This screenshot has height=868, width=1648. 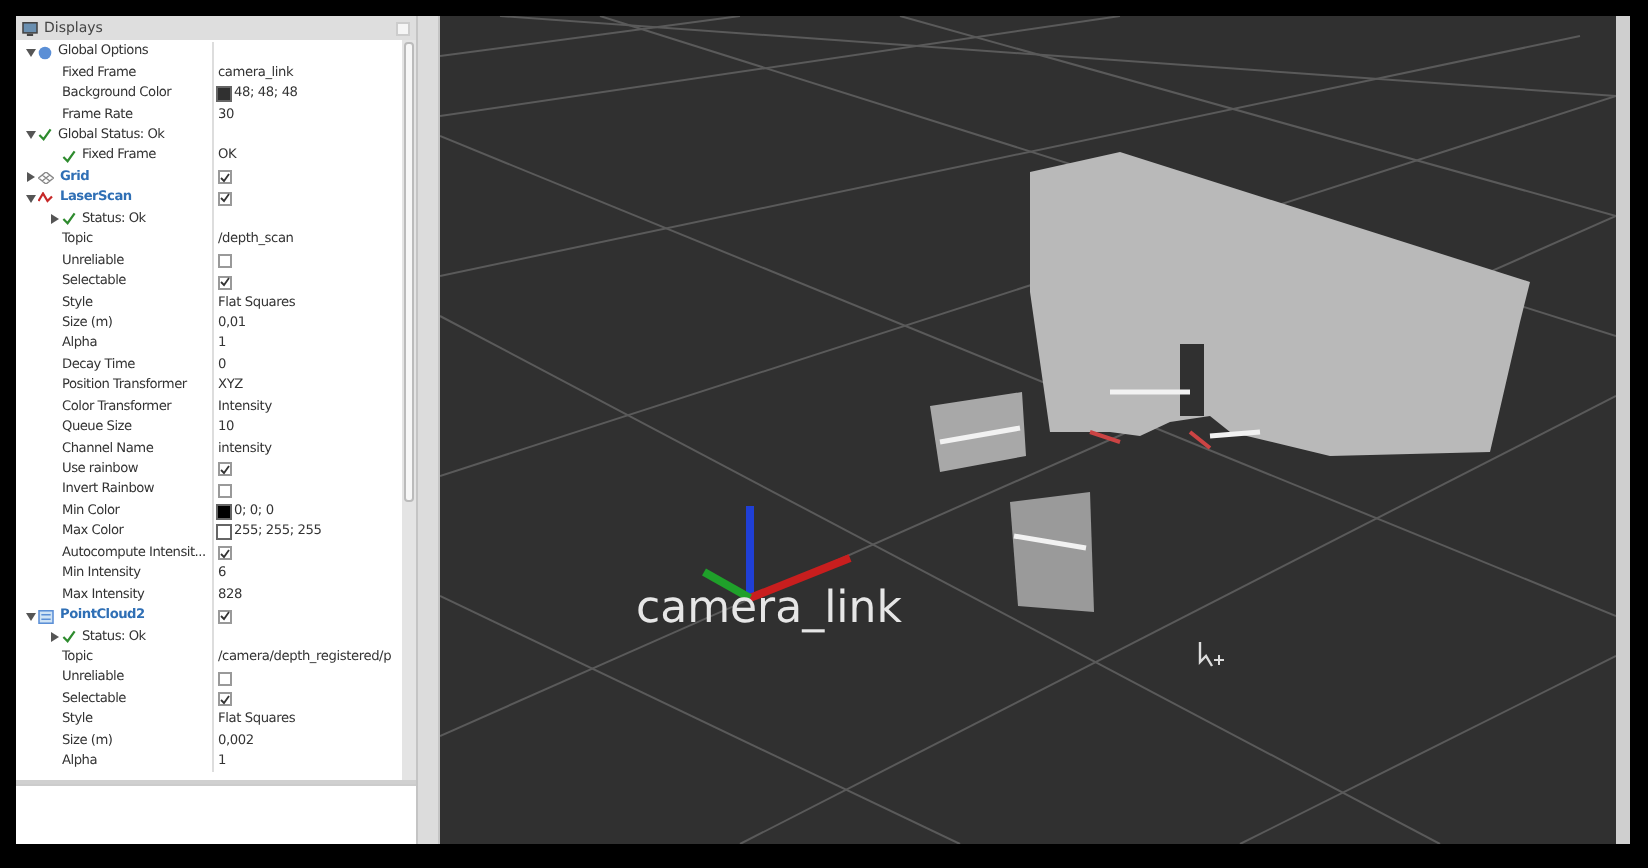 I want to click on grid-icon, so click(x=46, y=177).